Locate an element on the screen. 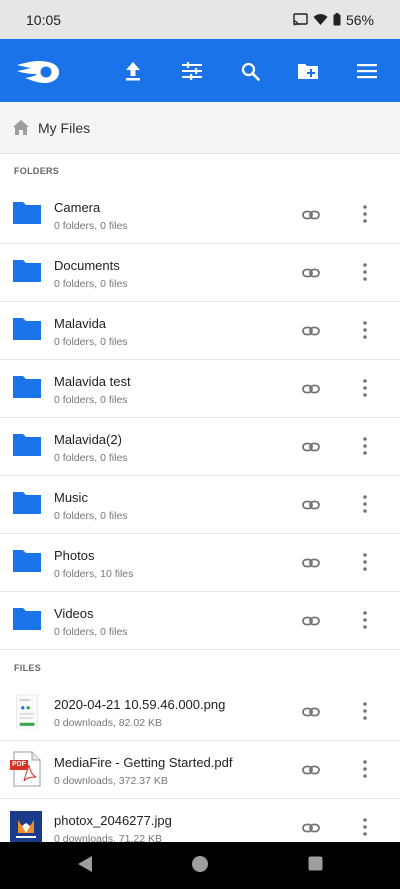 The image size is (400, 889). search-icon is located at coordinates (250, 71).